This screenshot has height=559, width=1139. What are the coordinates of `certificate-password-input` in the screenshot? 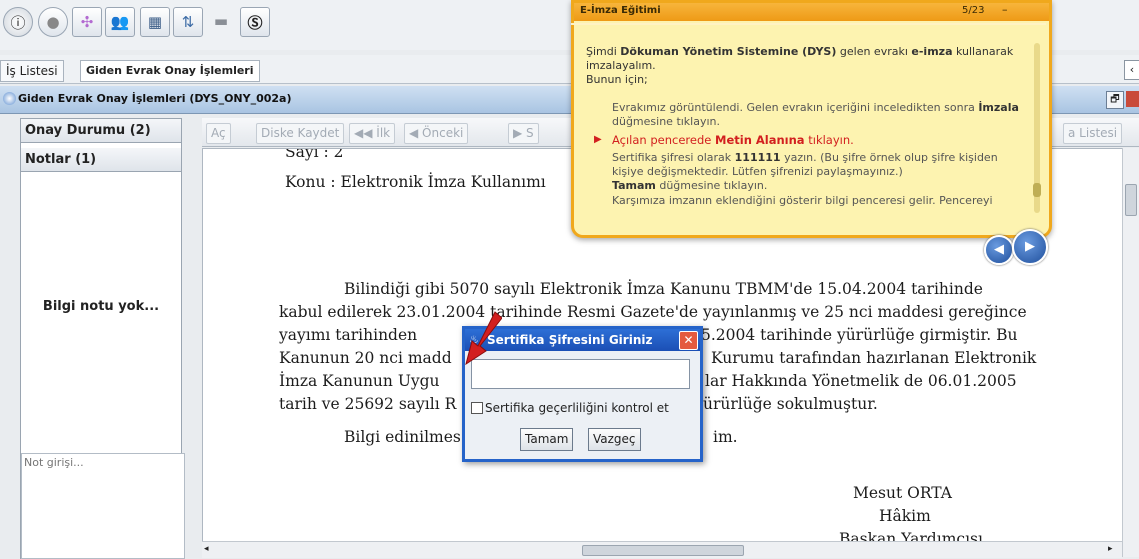 It's located at (580, 374).